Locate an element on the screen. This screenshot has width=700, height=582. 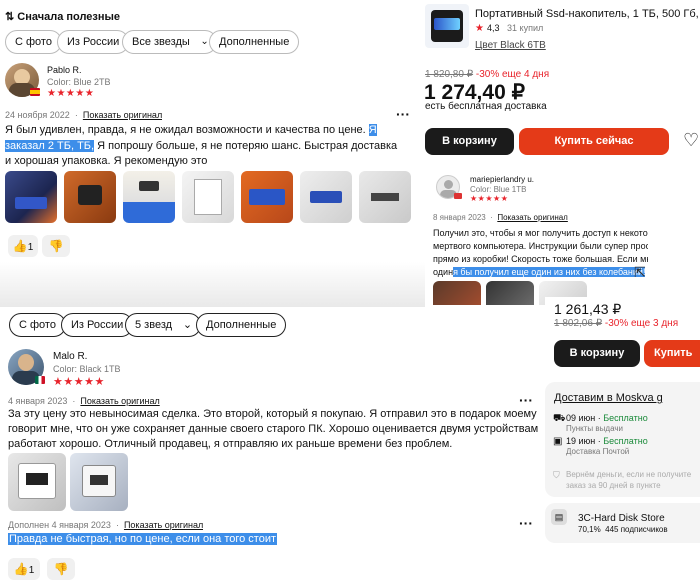
filter-all-stars-label: Все звезды is located at coordinates (161, 42).